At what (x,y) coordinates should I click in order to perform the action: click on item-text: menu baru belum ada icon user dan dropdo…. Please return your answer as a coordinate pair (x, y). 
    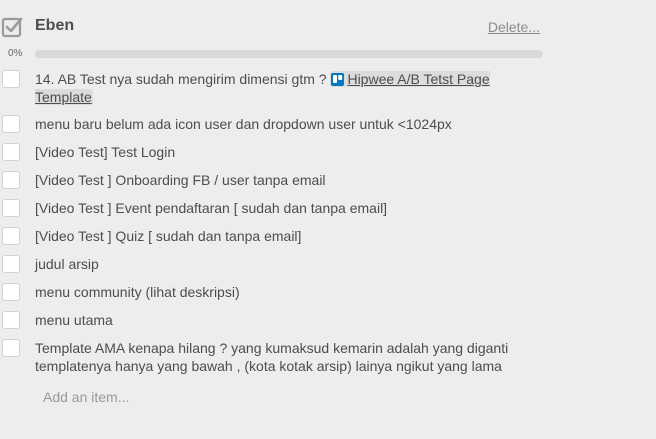
    Looking at the image, I should click on (285, 124).